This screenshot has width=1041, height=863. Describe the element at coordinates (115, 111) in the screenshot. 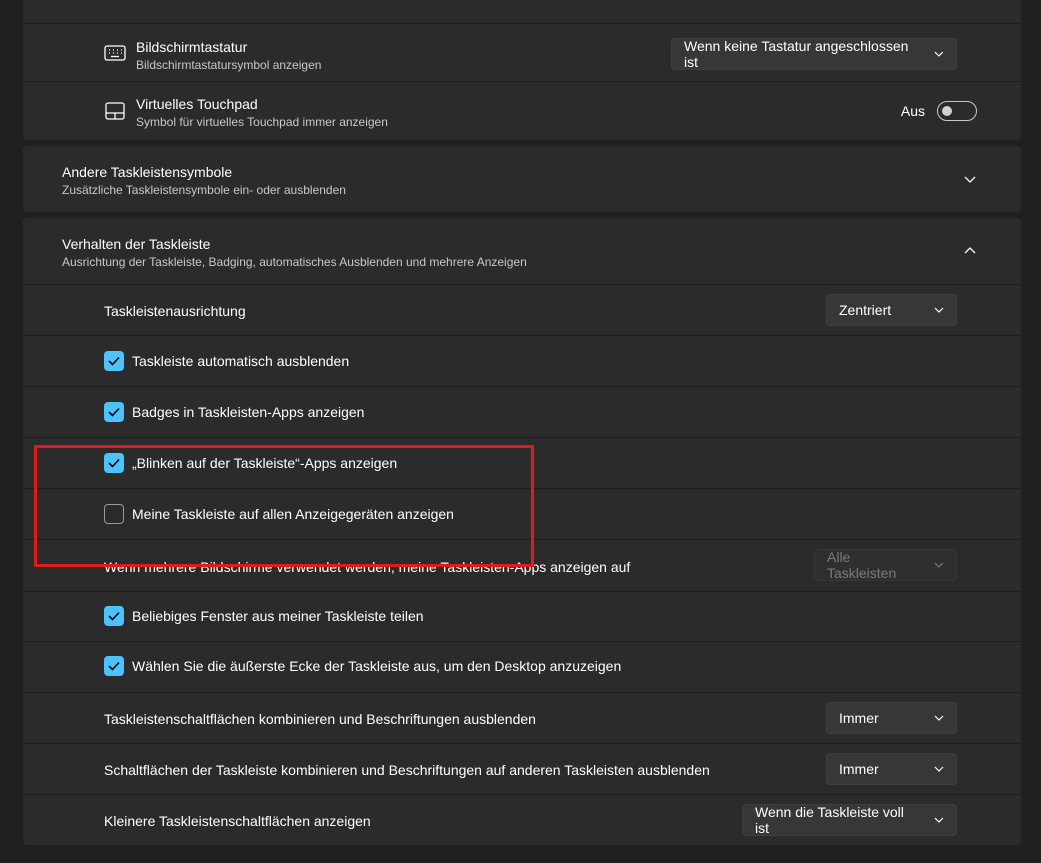

I see `touchpad-icon` at that location.